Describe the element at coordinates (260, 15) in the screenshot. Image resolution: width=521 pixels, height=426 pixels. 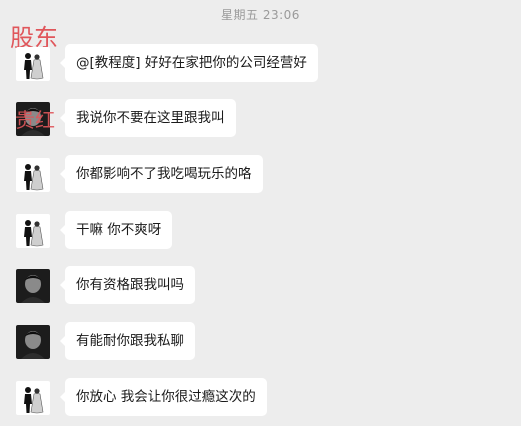
I see `message-timestamp: 星期五 23:06` at that location.